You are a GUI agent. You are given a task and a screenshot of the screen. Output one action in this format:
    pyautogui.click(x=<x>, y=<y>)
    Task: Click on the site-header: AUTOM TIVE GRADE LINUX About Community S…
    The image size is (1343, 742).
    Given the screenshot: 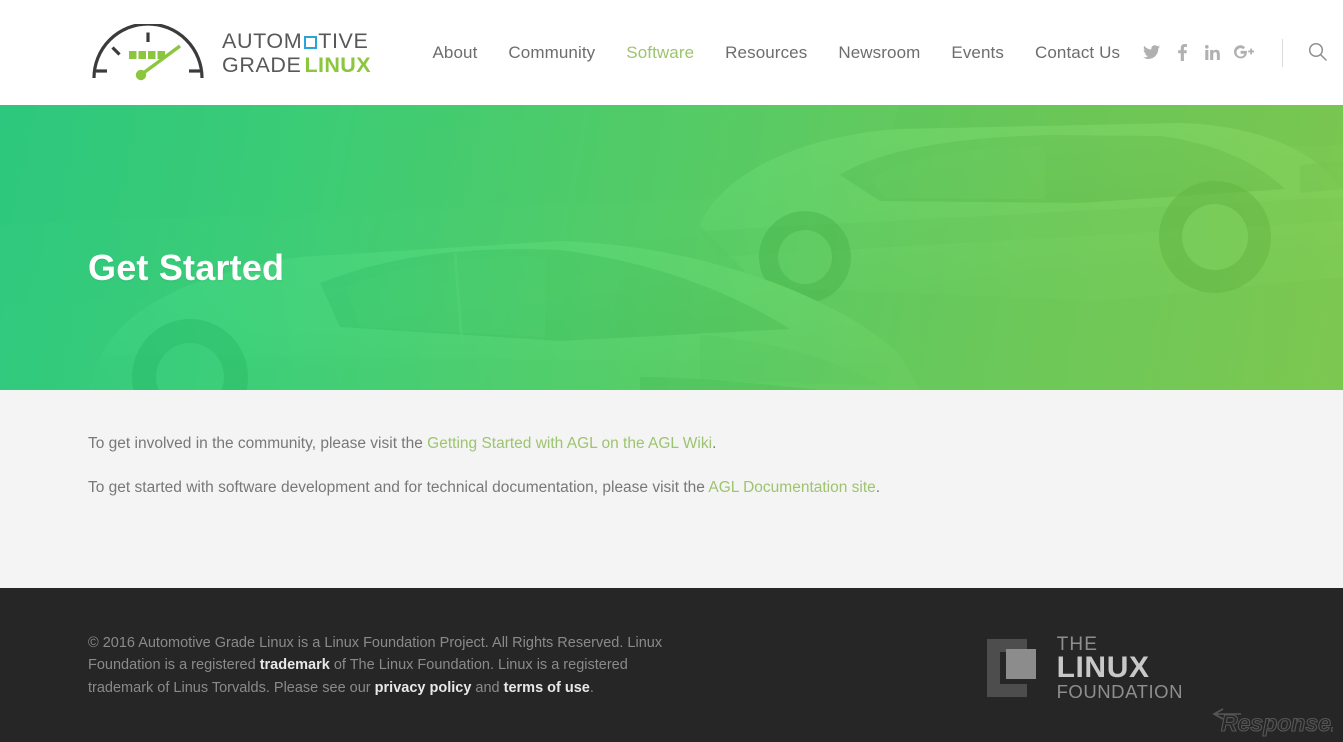 What is the action you would take?
    pyautogui.click(x=671, y=52)
    